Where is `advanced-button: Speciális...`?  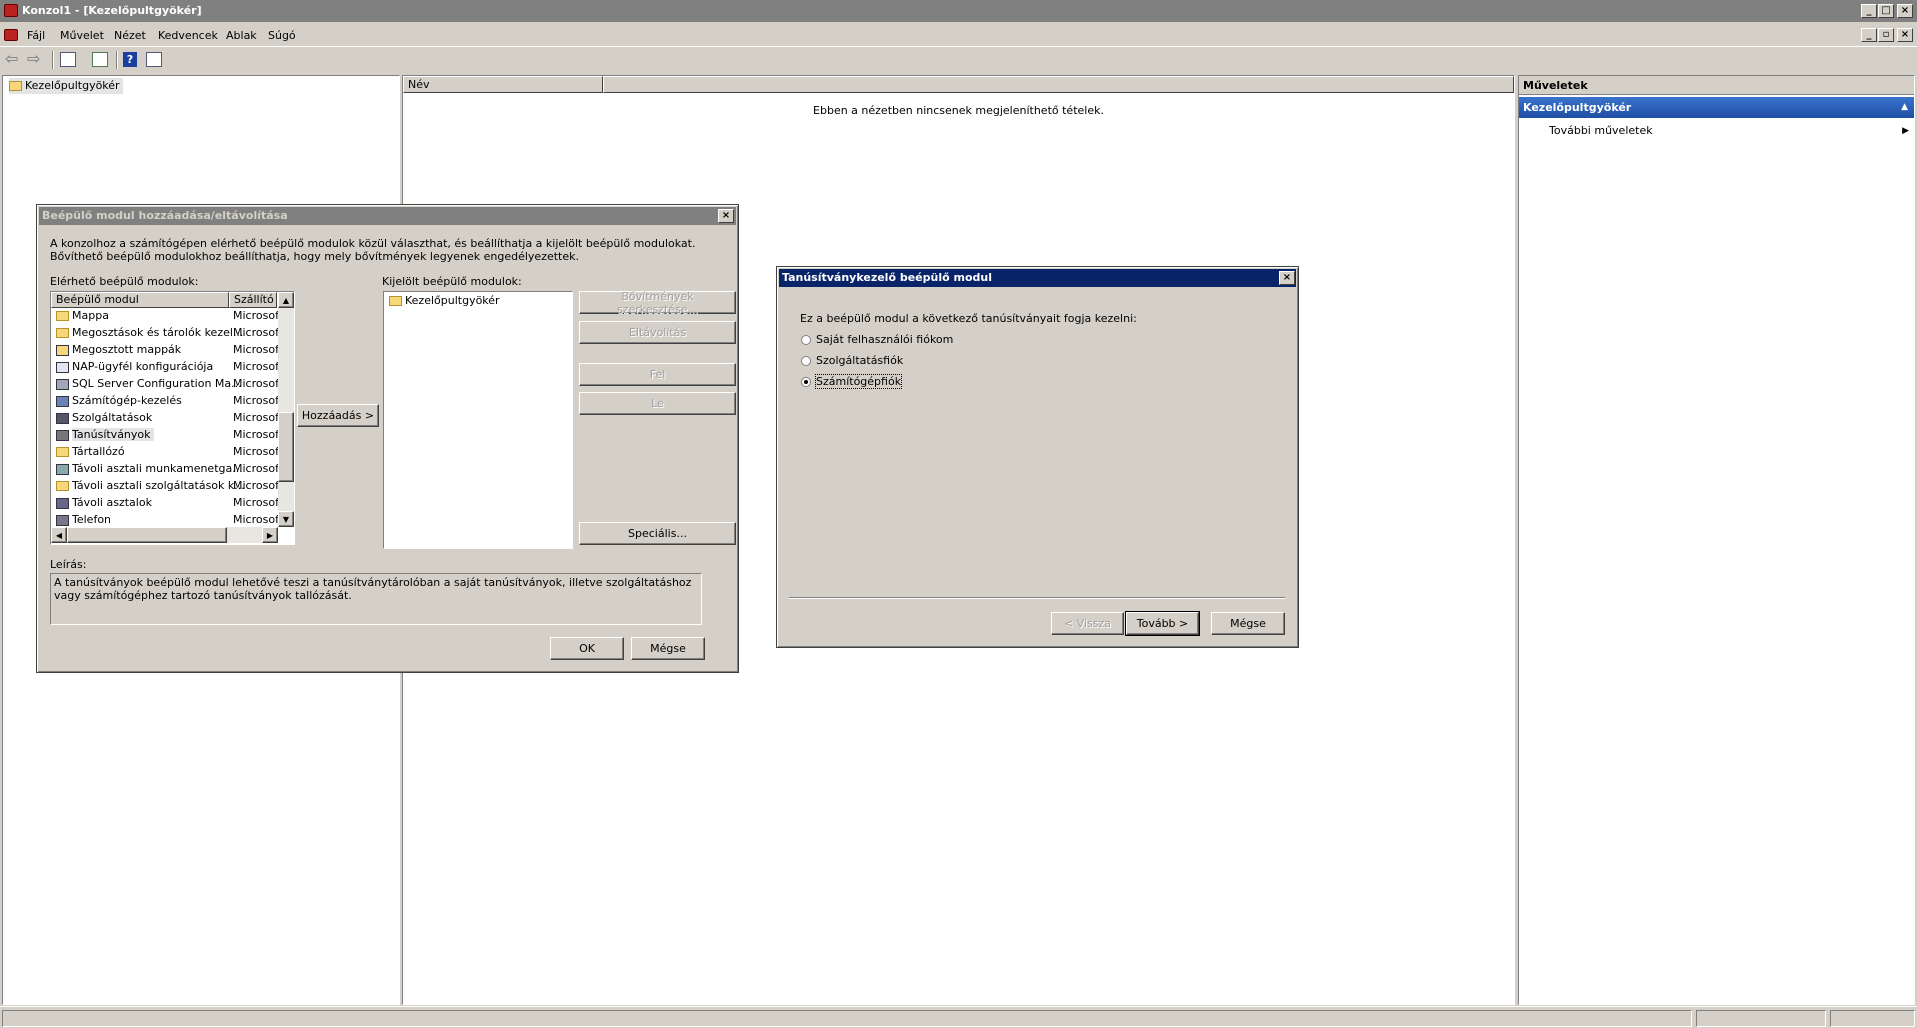
advanced-button: Speciális... is located at coordinates (657, 533).